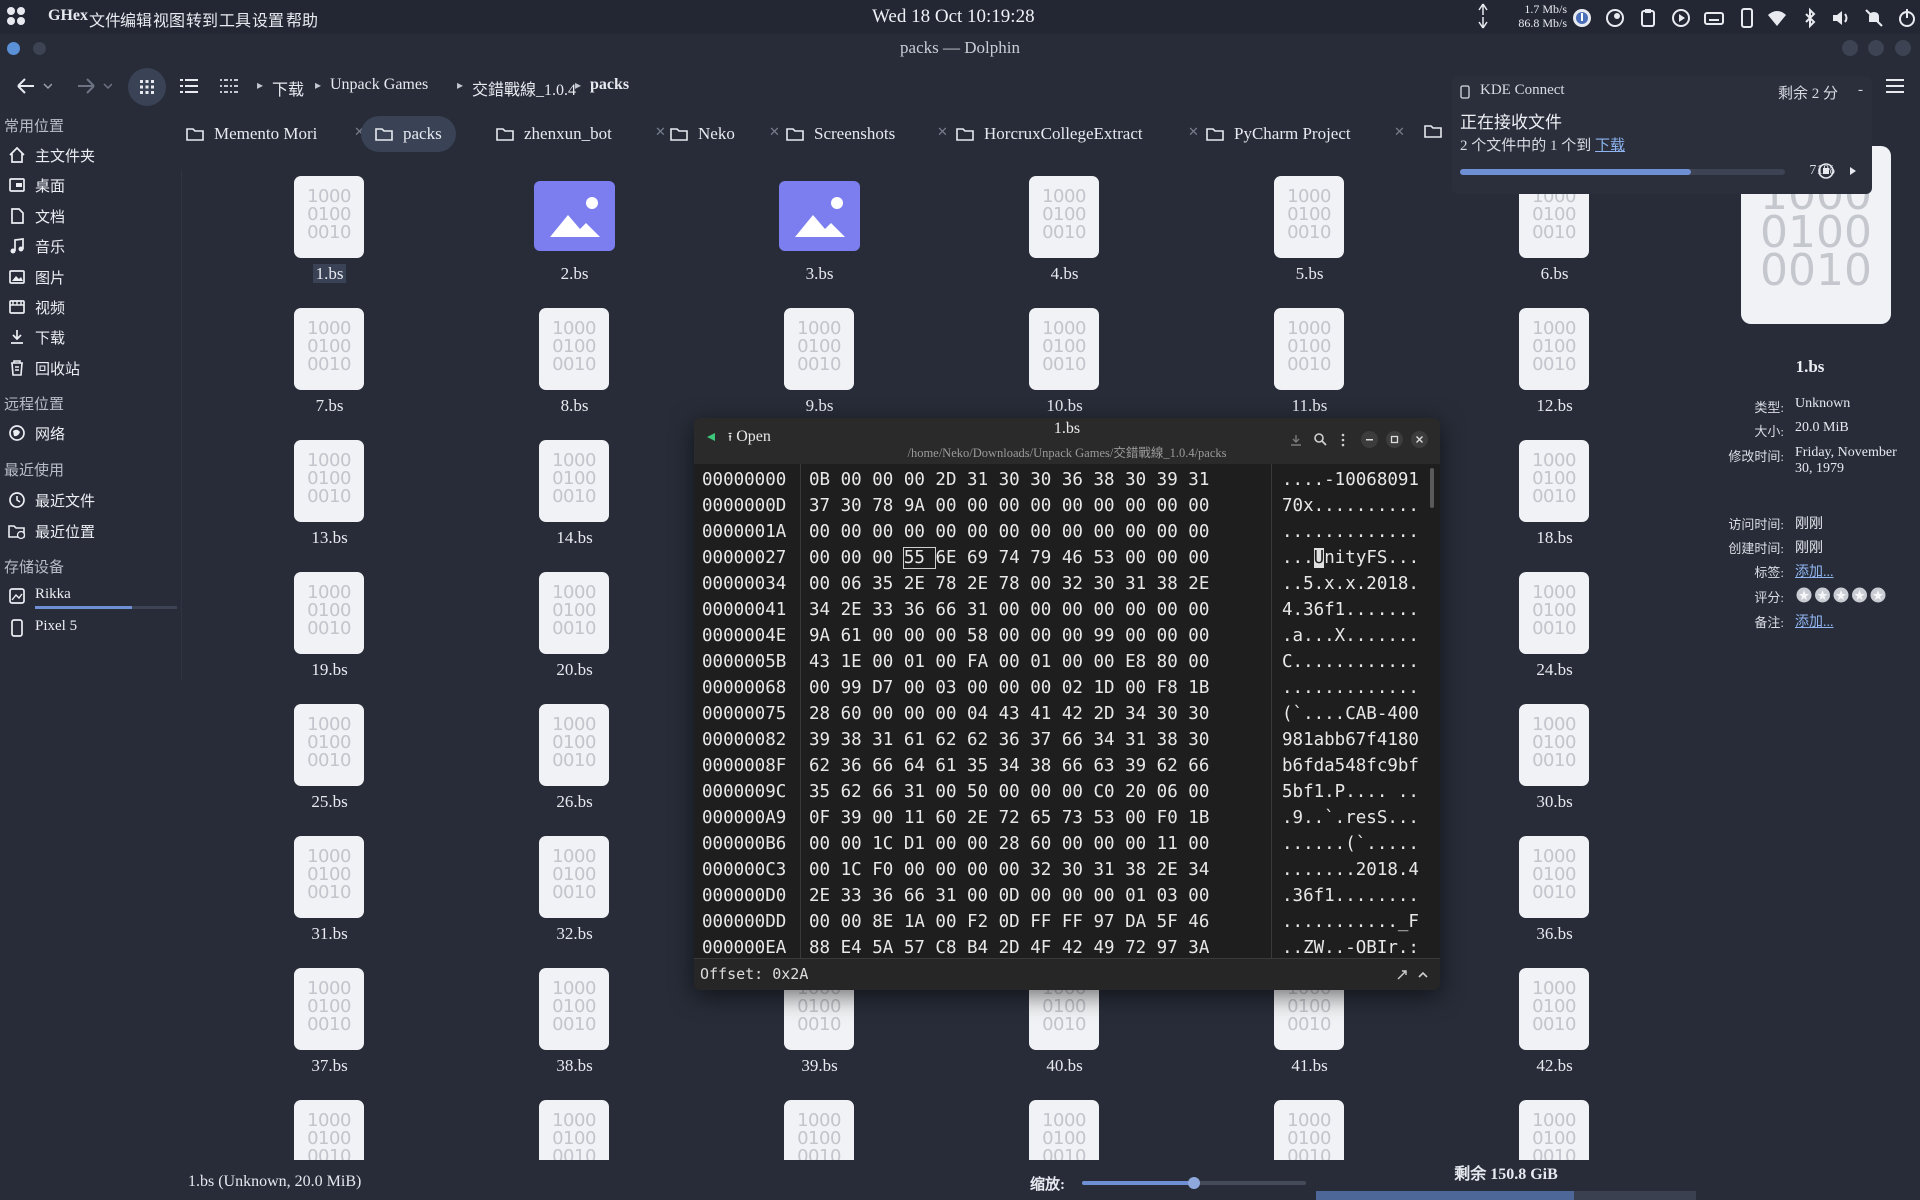 The image size is (1920, 1200). I want to click on sidebar-item: 最近位置, so click(93, 531).